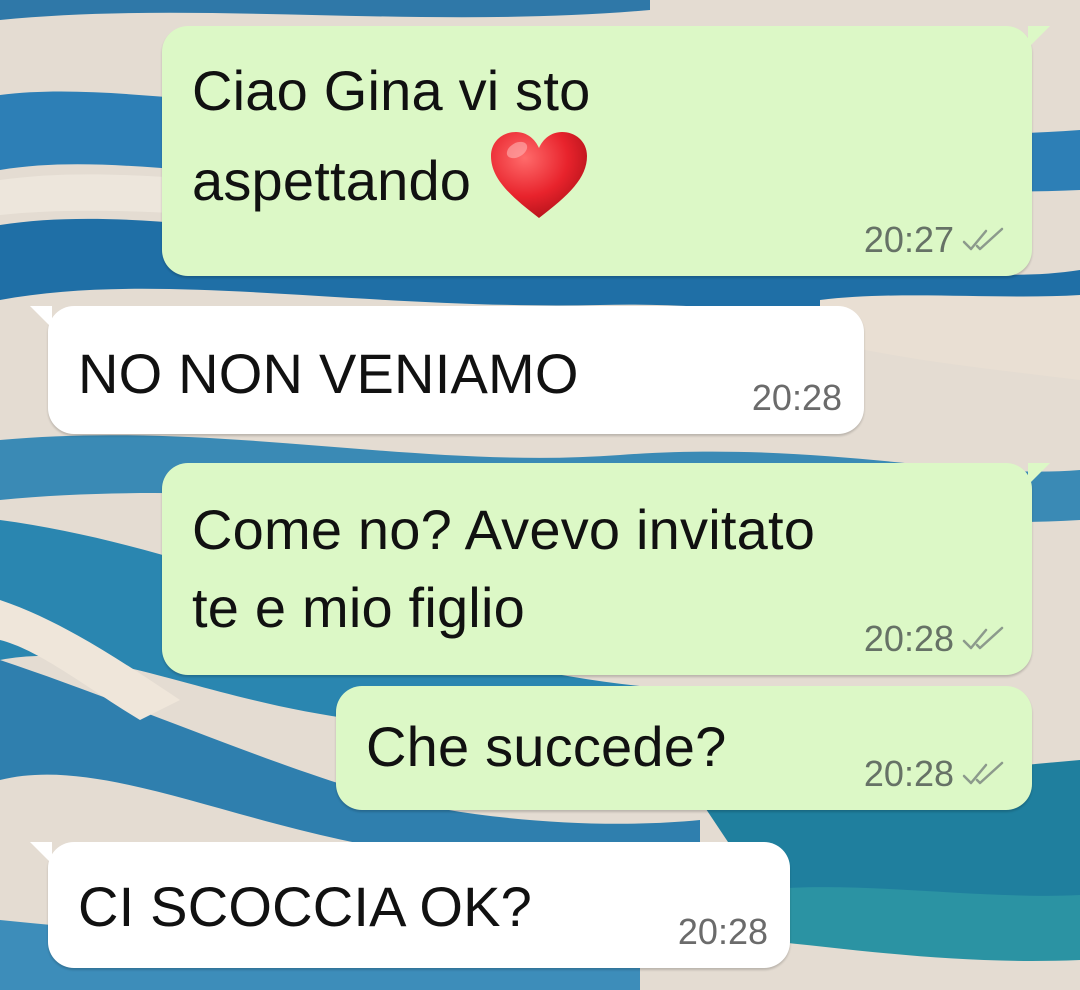 This screenshot has height=990, width=1080. What do you see at coordinates (305, 906) in the screenshot?
I see `message-text: CI SCOCCIA OK?` at bounding box center [305, 906].